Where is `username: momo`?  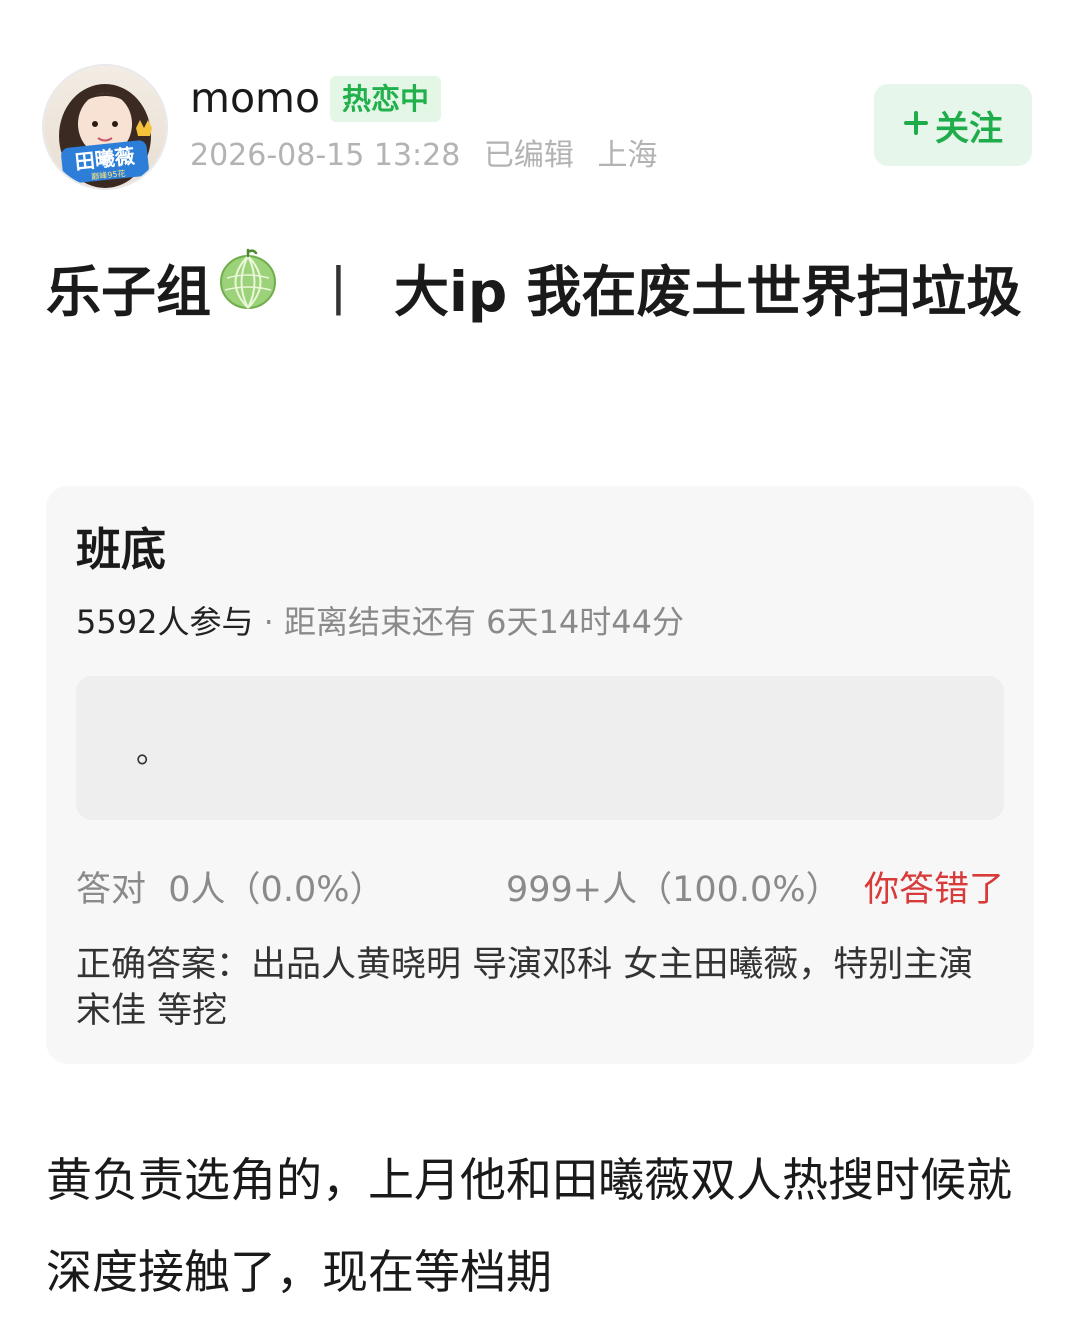
username: momo is located at coordinates (255, 98).